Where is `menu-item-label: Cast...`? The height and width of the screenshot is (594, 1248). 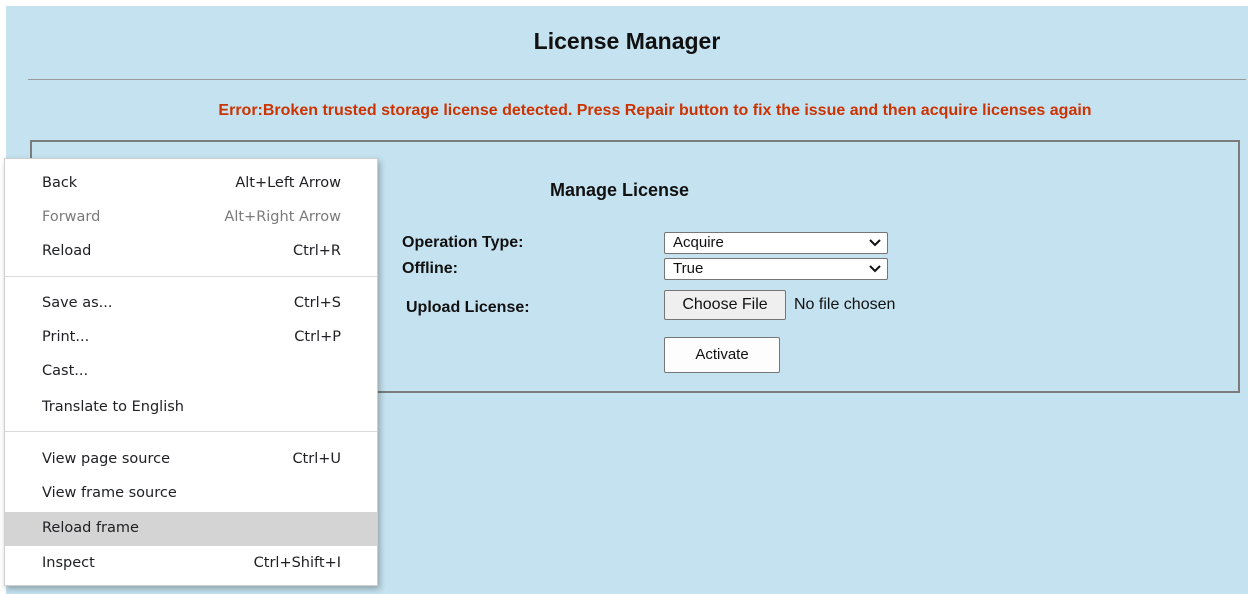 menu-item-label: Cast... is located at coordinates (65, 371).